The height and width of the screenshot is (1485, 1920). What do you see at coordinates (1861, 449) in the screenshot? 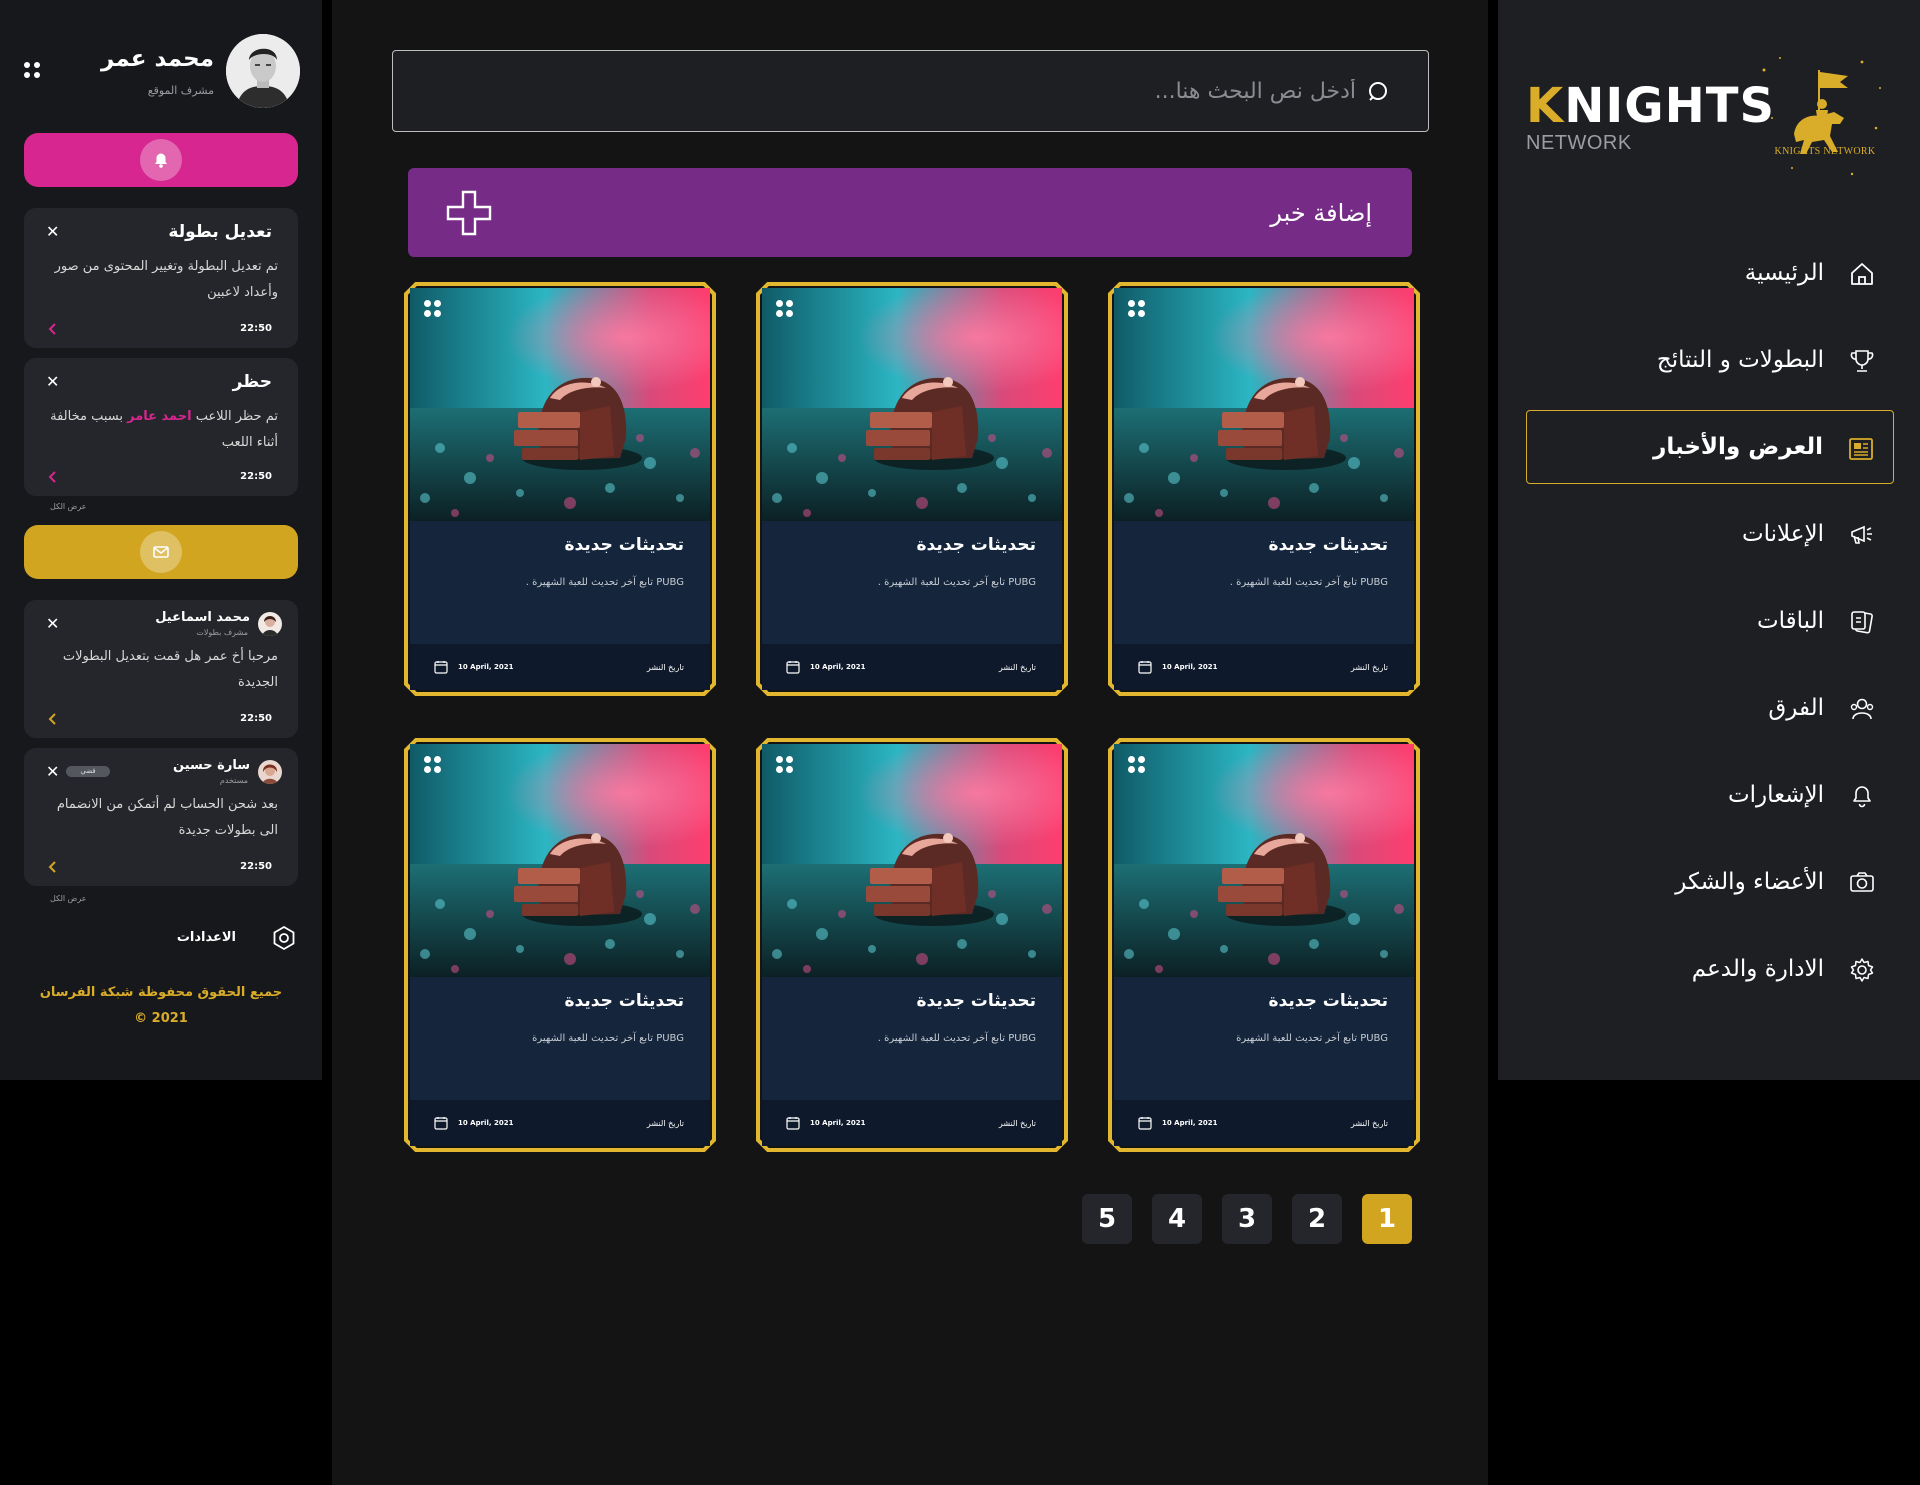
I see `newspaper-icon` at bounding box center [1861, 449].